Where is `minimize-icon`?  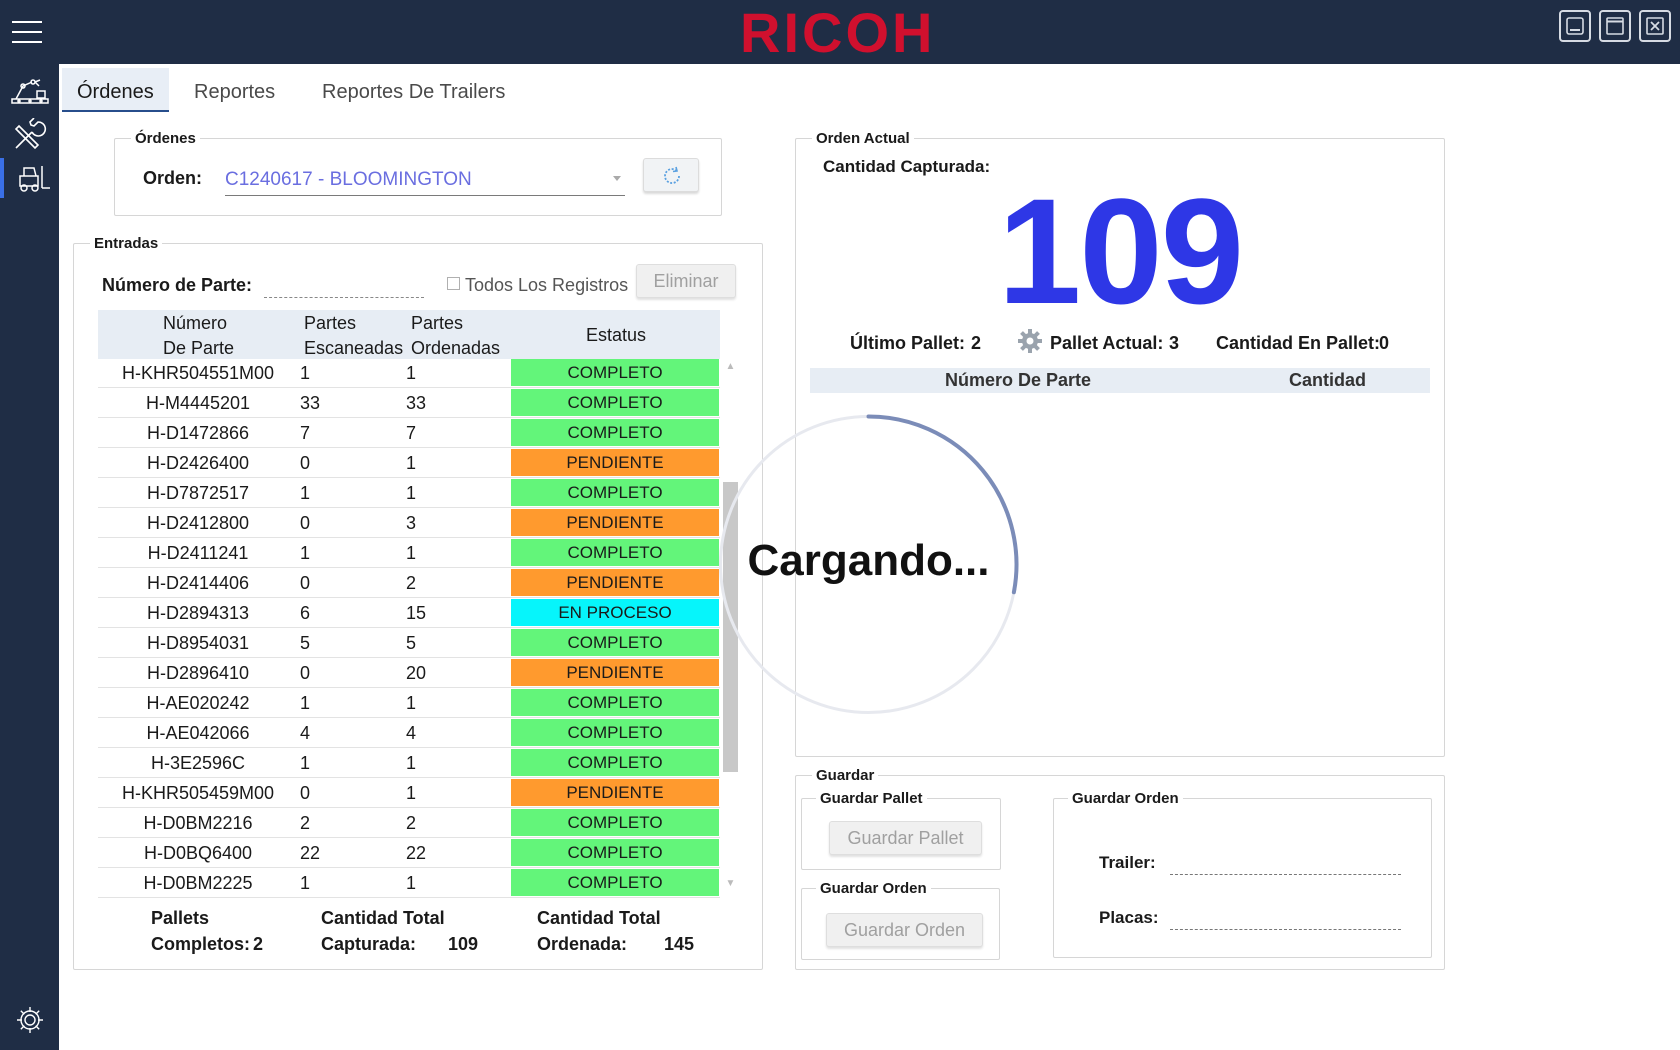 minimize-icon is located at coordinates (1575, 26).